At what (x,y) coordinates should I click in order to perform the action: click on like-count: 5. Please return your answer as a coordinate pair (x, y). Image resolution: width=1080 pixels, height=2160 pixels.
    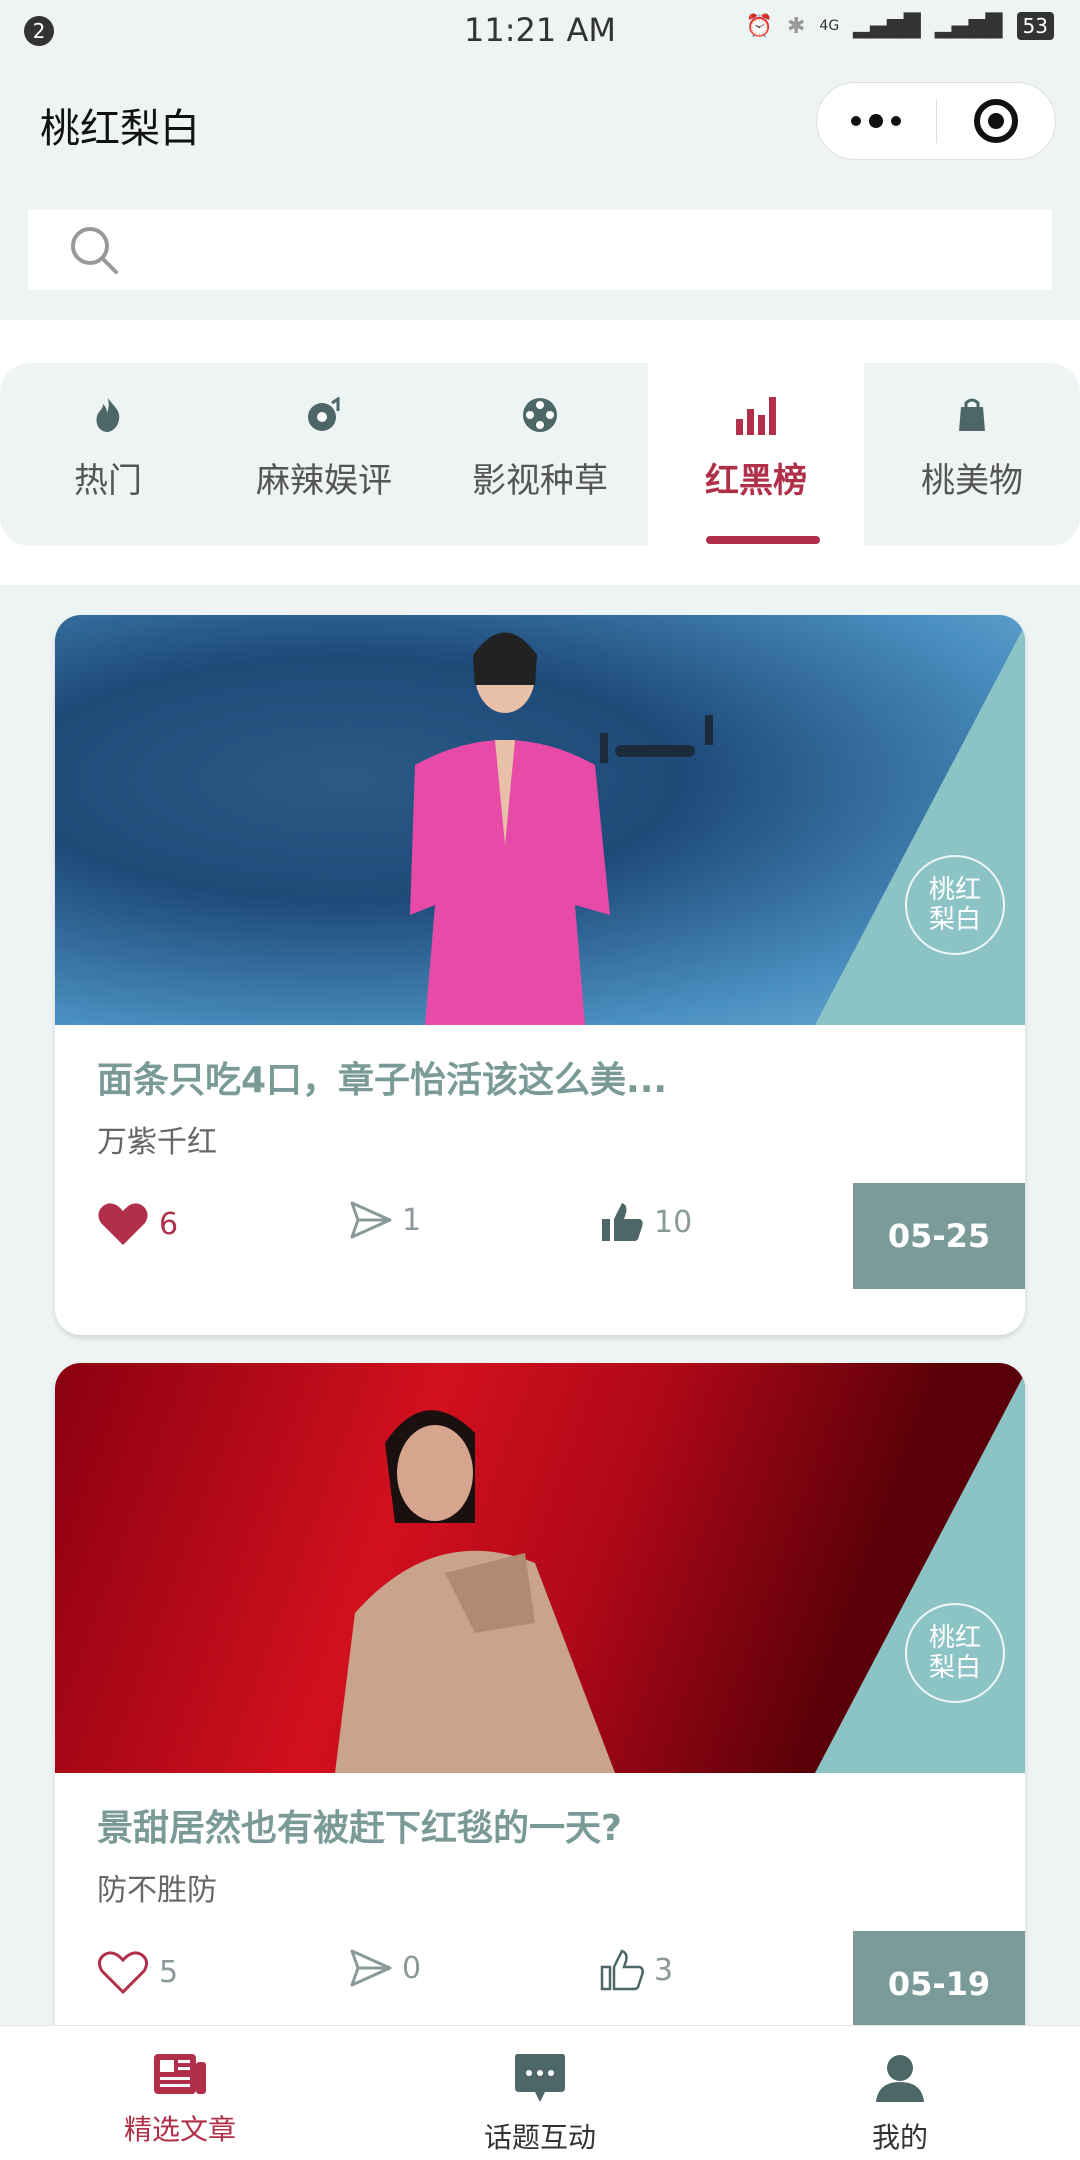
    Looking at the image, I should click on (169, 1972).